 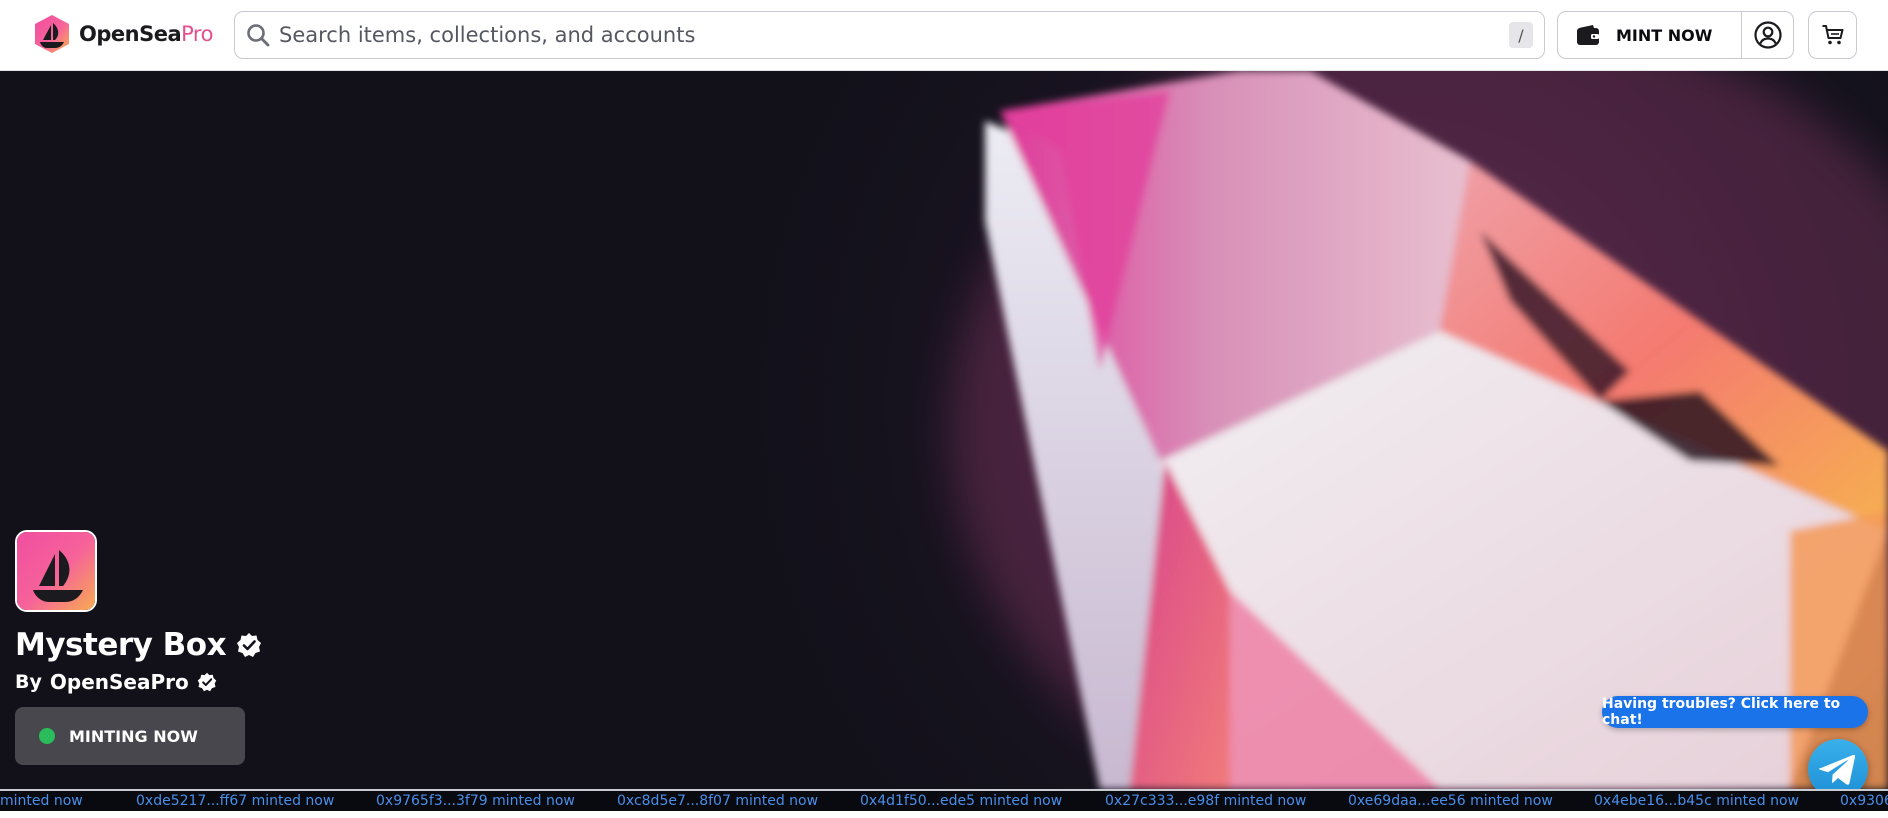 What do you see at coordinates (197, 34) in the screenshot?
I see `logo-pro-text: Pro` at bounding box center [197, 34].